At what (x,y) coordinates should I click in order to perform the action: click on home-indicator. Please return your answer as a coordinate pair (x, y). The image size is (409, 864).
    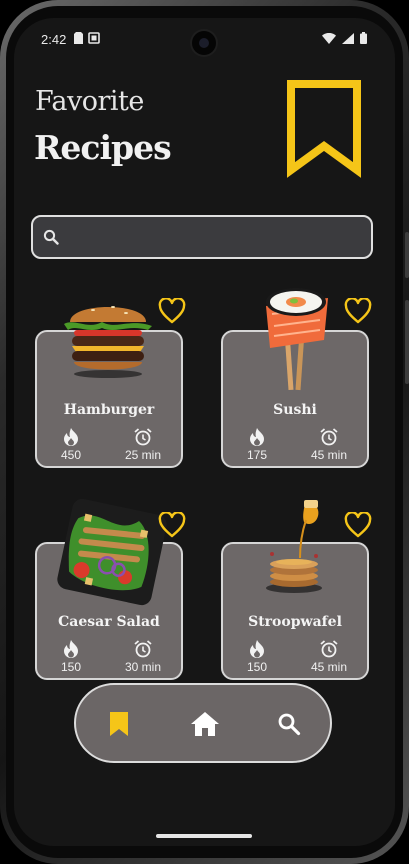
    Looking at the image, I should click on (204, 836).